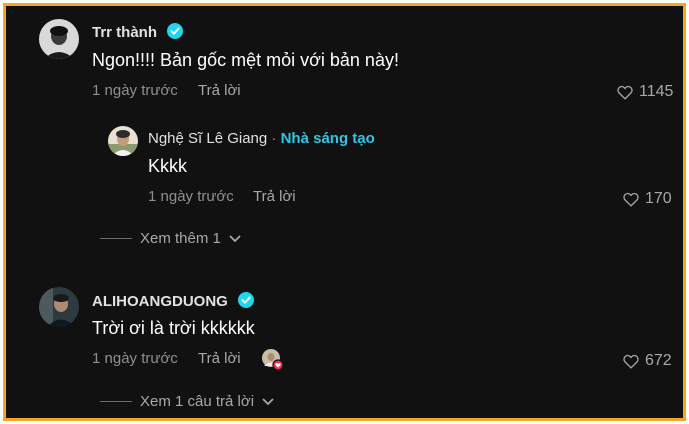 Image resolution: width=689 pixels, height=424 pixels. I want to click on view-more-label: Xem thêm 1, so click(180, 238).